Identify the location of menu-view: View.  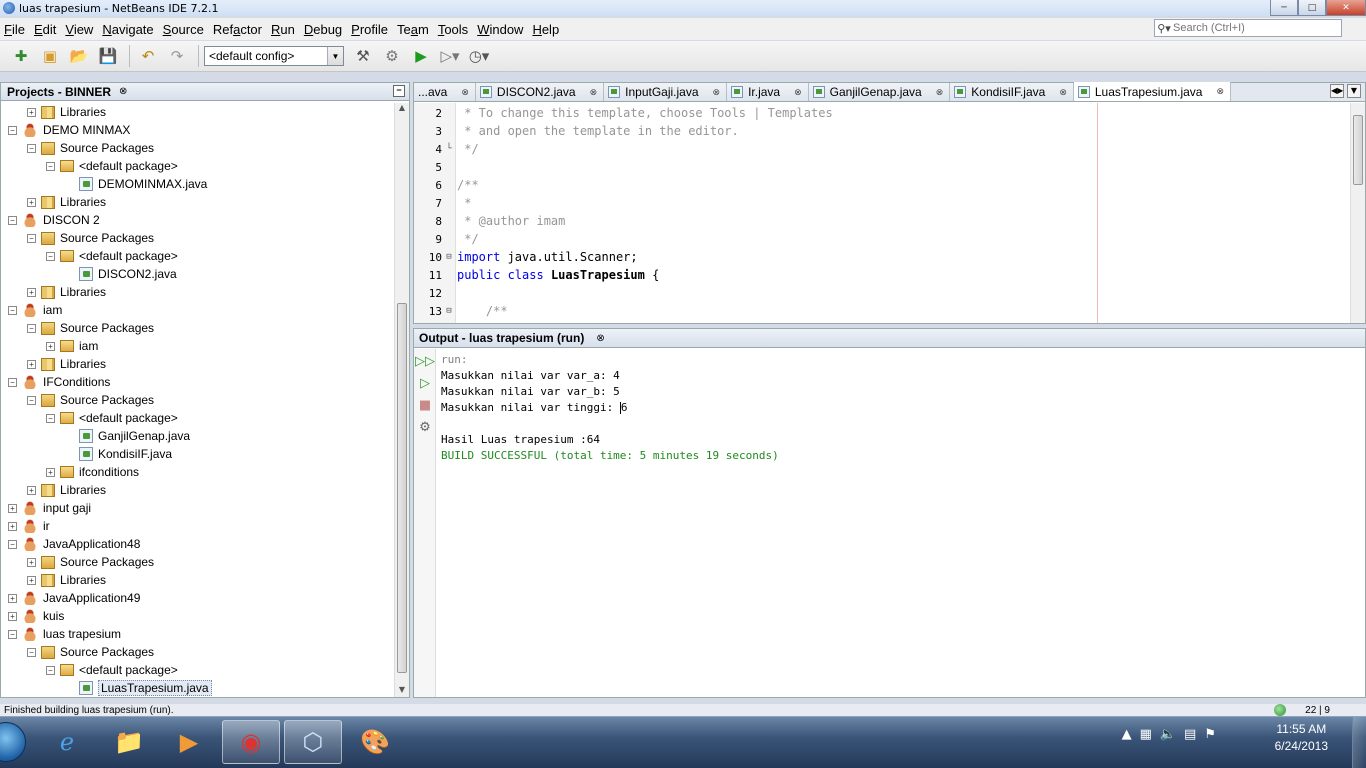
(79, 29).